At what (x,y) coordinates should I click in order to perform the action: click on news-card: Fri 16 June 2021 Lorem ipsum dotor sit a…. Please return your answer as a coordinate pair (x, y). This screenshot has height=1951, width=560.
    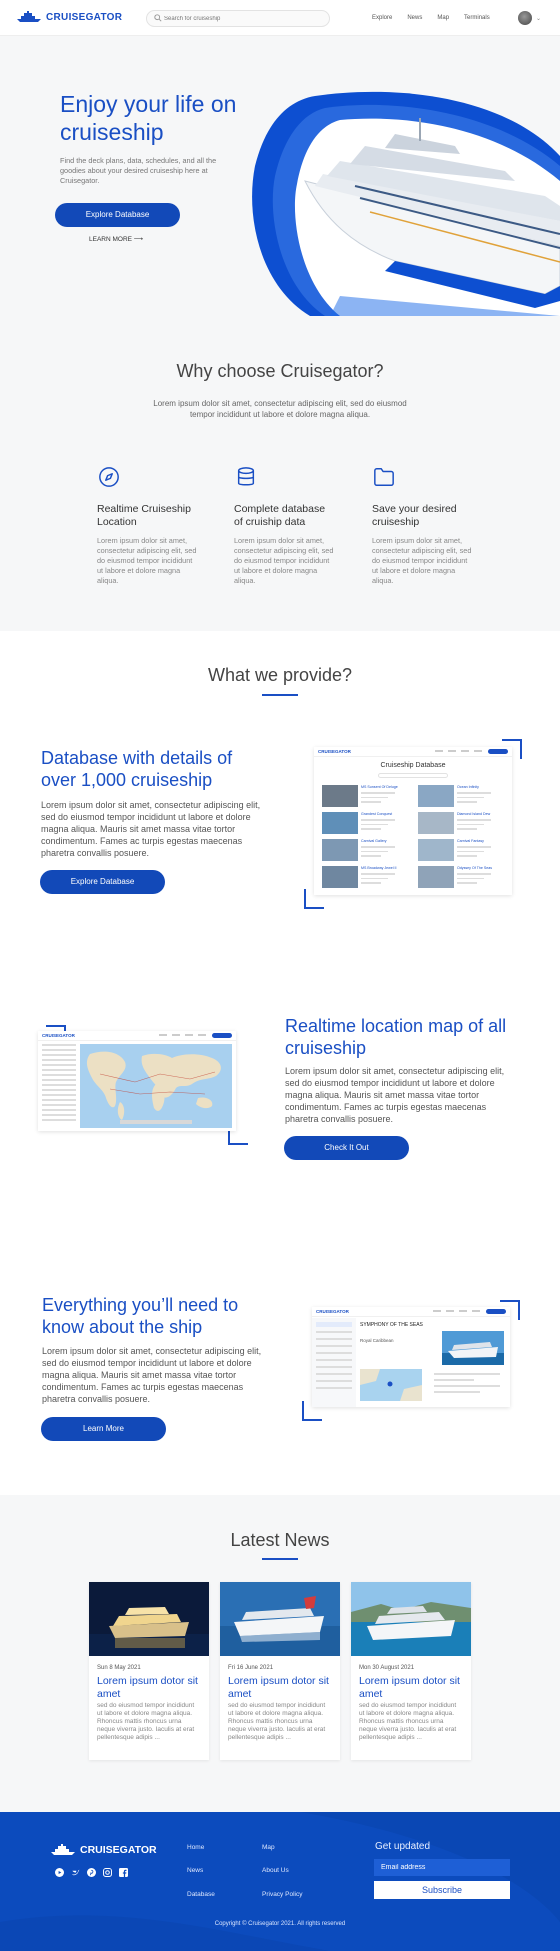
    Looking at the image, I should click on (280, 1671).